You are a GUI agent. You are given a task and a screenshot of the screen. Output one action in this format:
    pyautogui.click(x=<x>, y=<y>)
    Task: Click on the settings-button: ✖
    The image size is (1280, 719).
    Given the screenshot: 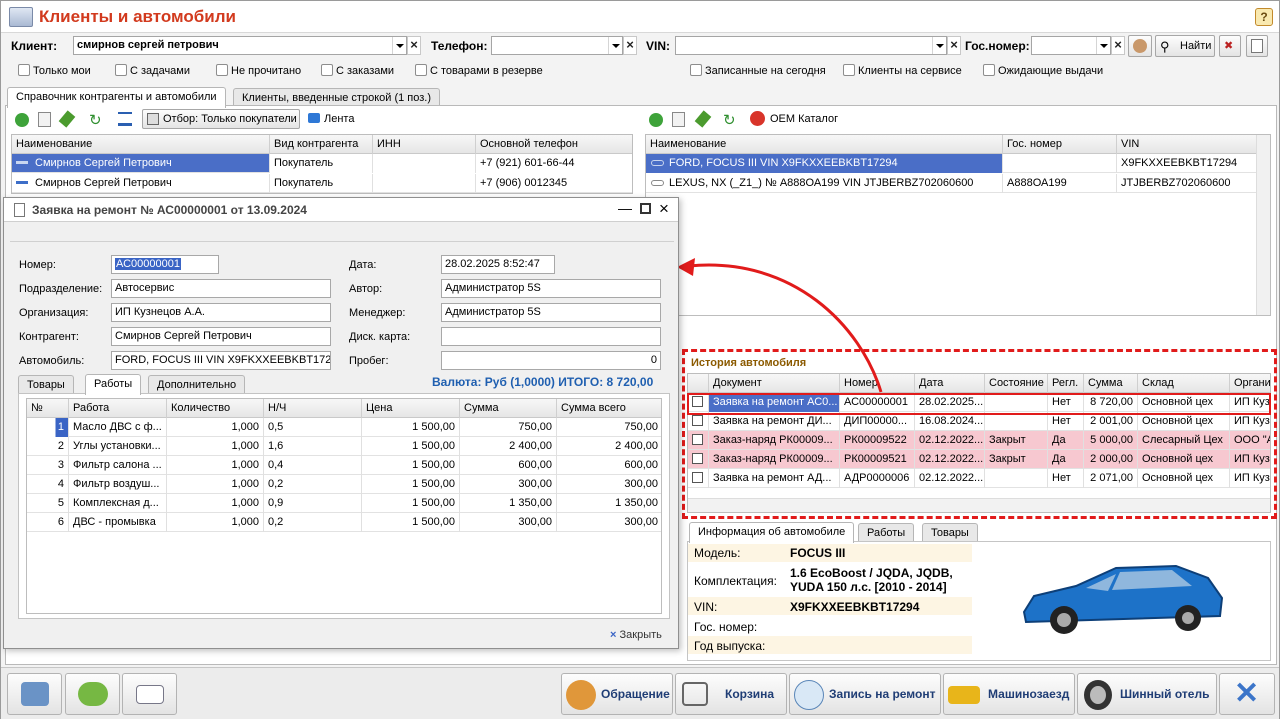 What is the action you would take?
    pyautogui.click(x=1230, y=46)
    